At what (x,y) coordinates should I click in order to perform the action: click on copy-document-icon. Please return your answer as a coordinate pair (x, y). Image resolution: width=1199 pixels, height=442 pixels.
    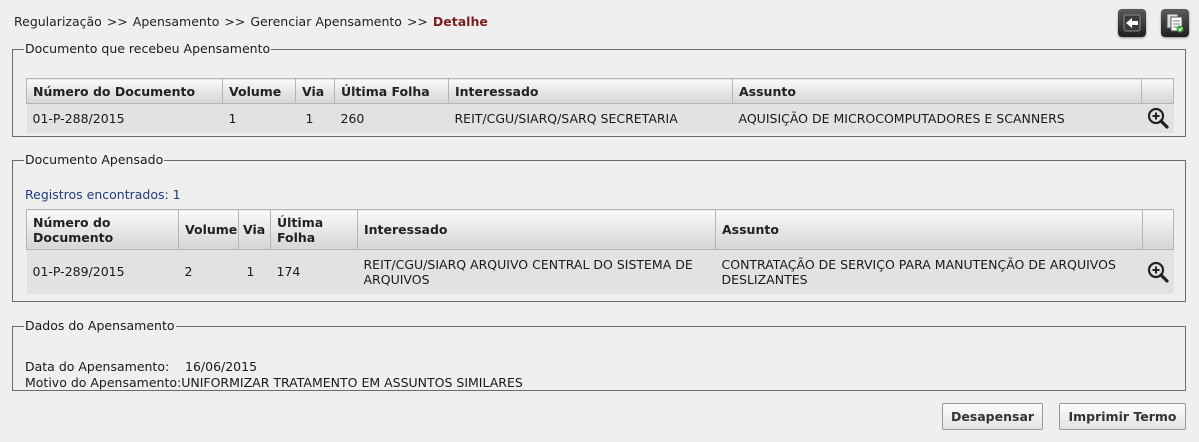
    Looking at the image, I should click on (1175, 23).